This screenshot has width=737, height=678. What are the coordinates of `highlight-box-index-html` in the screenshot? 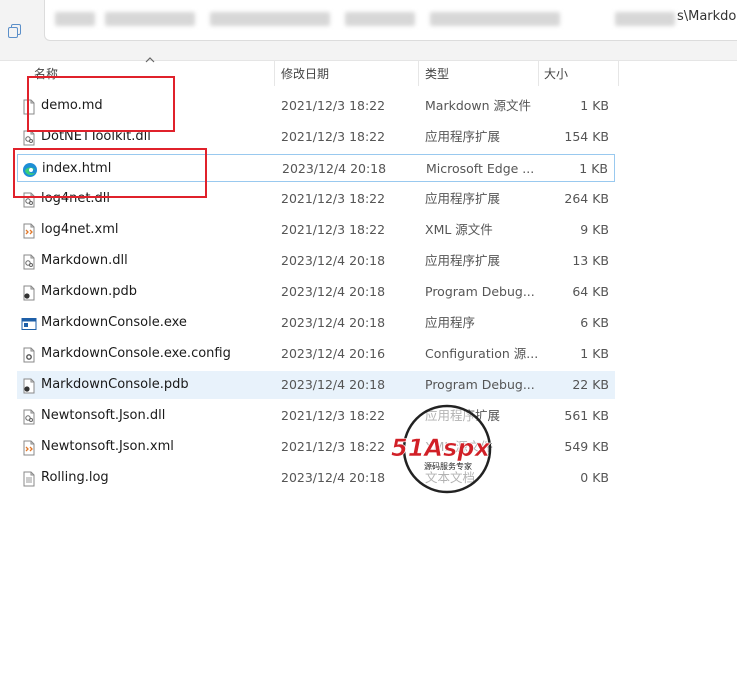 It's located at (110, 173).